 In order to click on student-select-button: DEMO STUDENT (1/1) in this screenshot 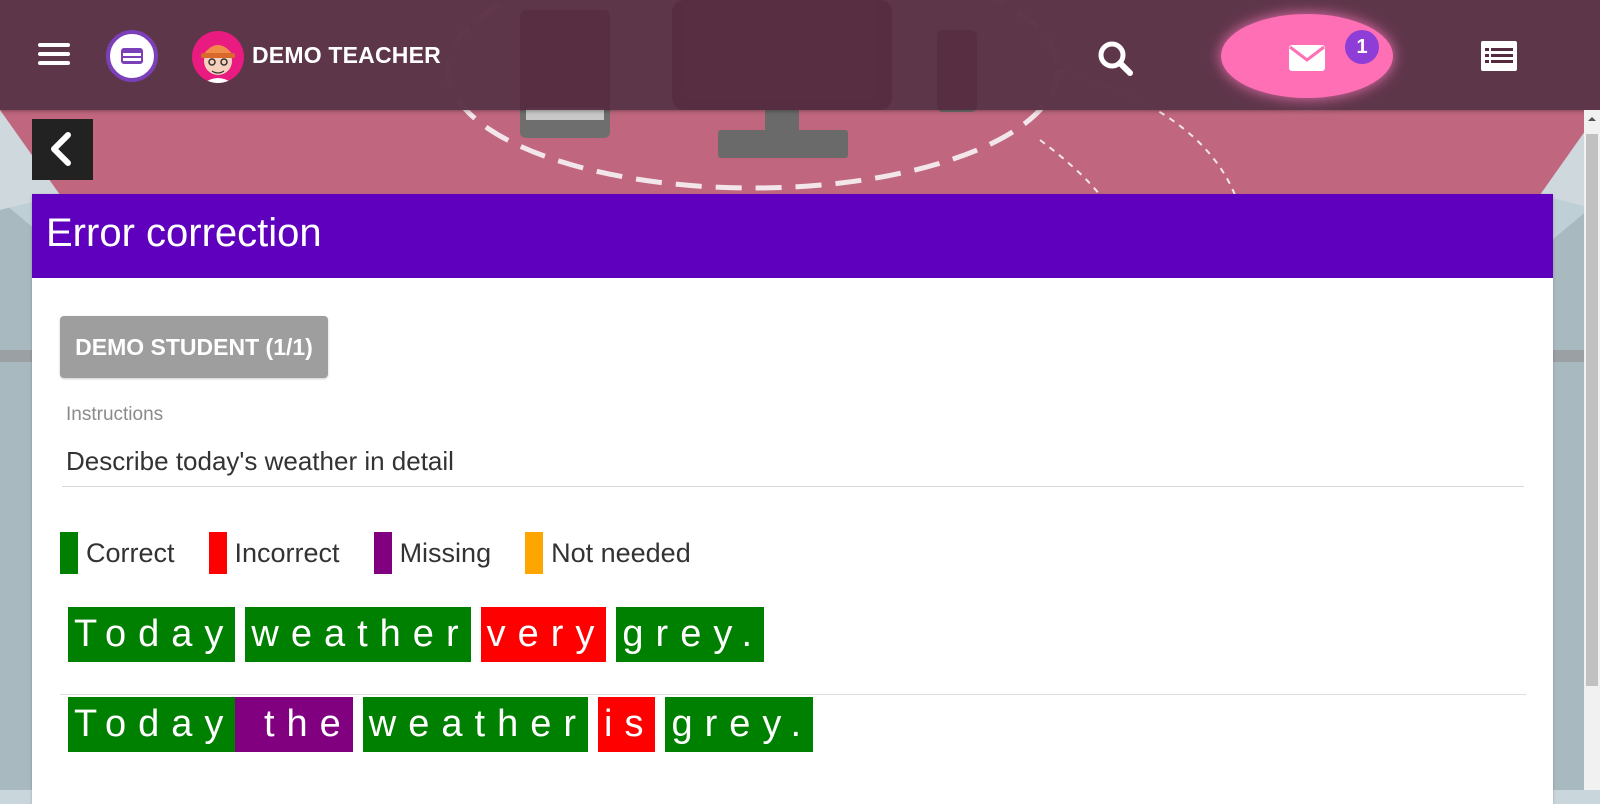, I will do `click(194, 347)`.